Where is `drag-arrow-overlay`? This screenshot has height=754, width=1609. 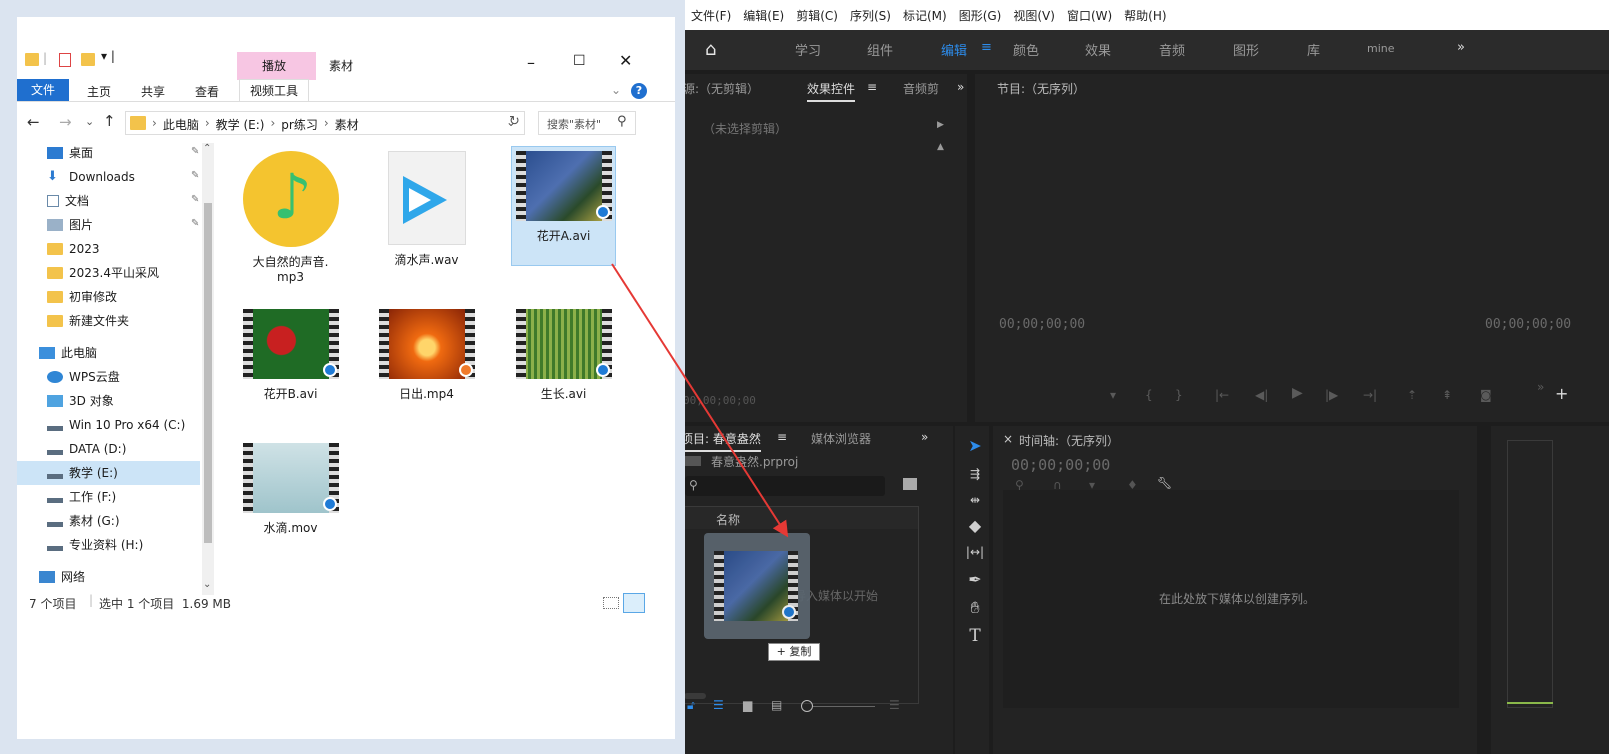 drag-arrow-overlay is located at coordinates (700, 400).